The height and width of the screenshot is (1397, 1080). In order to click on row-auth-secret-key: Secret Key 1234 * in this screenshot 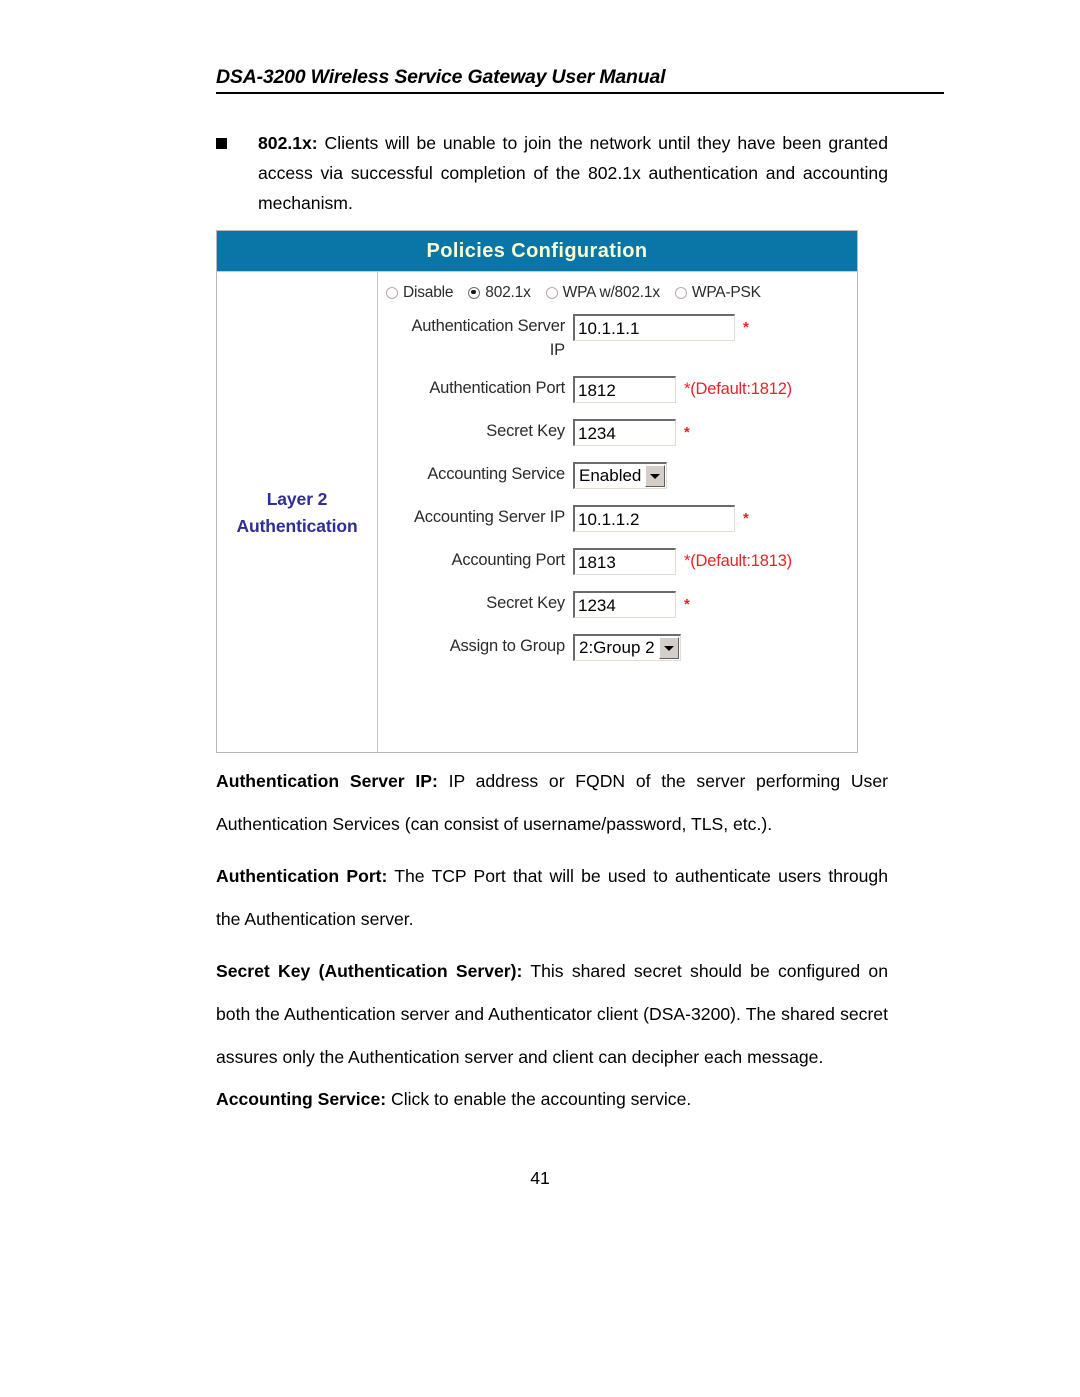, I will do `click(617, 432)`.